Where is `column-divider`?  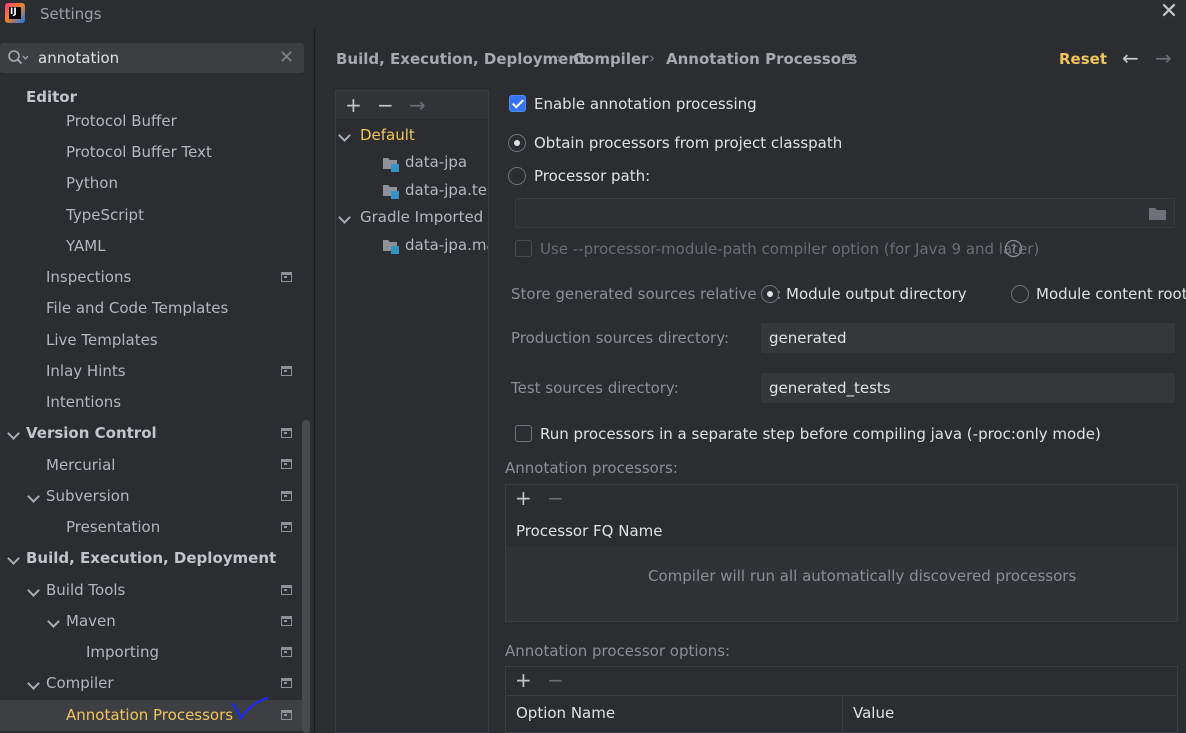 column-divider is located at coordinates (842, 714).